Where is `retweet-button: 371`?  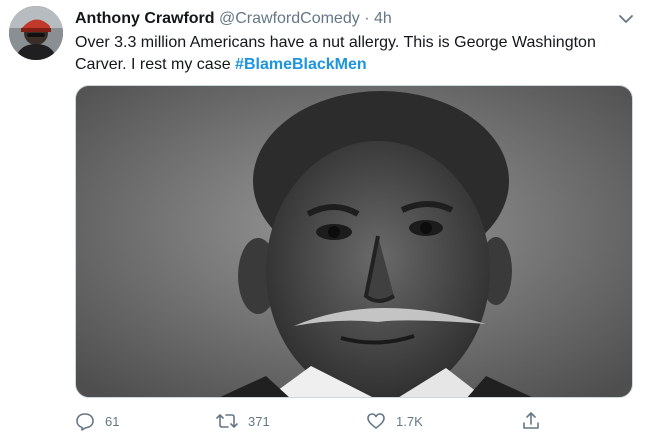
retweet-button: 371 is located at coordinates (243, 421).